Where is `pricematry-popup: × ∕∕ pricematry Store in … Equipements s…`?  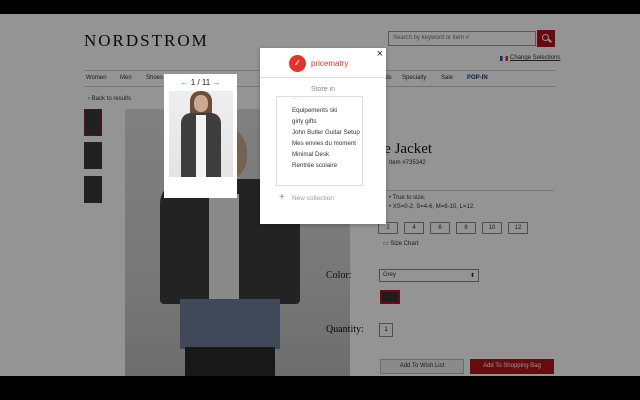
pricematry-popup: × ∕∕ pricematry Store in … Equipements s… is located at coordinates (323, 136).